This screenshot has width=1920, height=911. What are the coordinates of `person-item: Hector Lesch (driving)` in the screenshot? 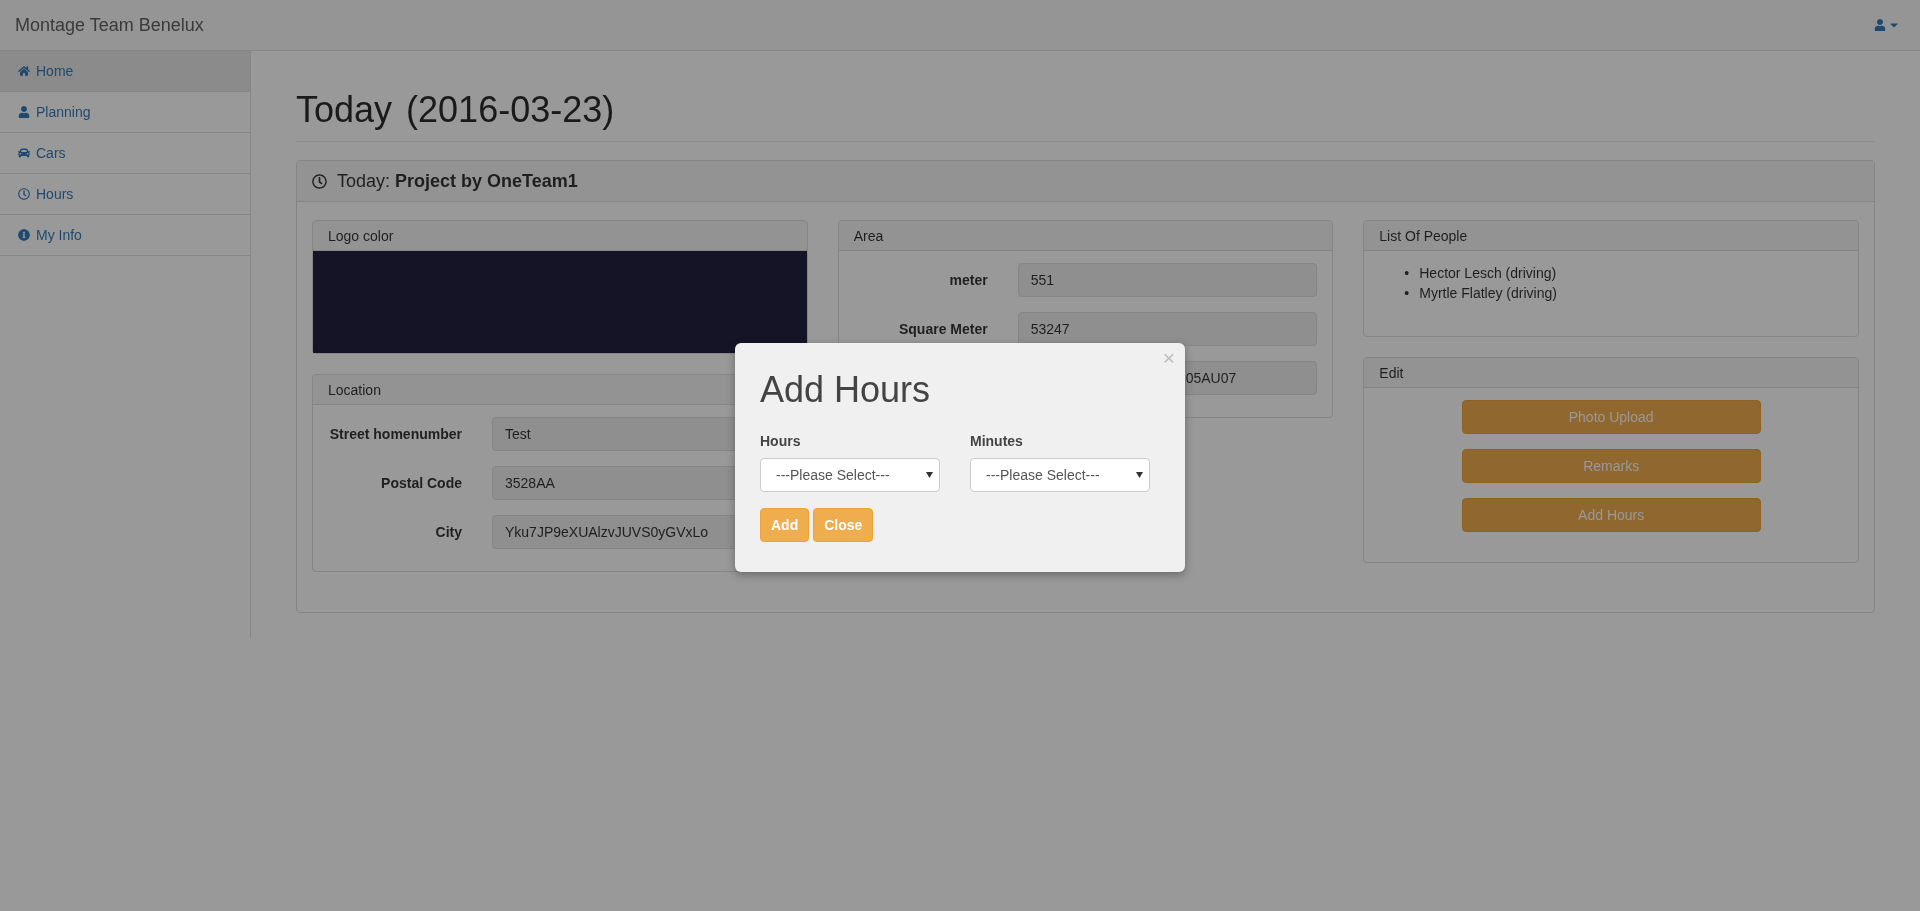 It's located at (1488, 273).